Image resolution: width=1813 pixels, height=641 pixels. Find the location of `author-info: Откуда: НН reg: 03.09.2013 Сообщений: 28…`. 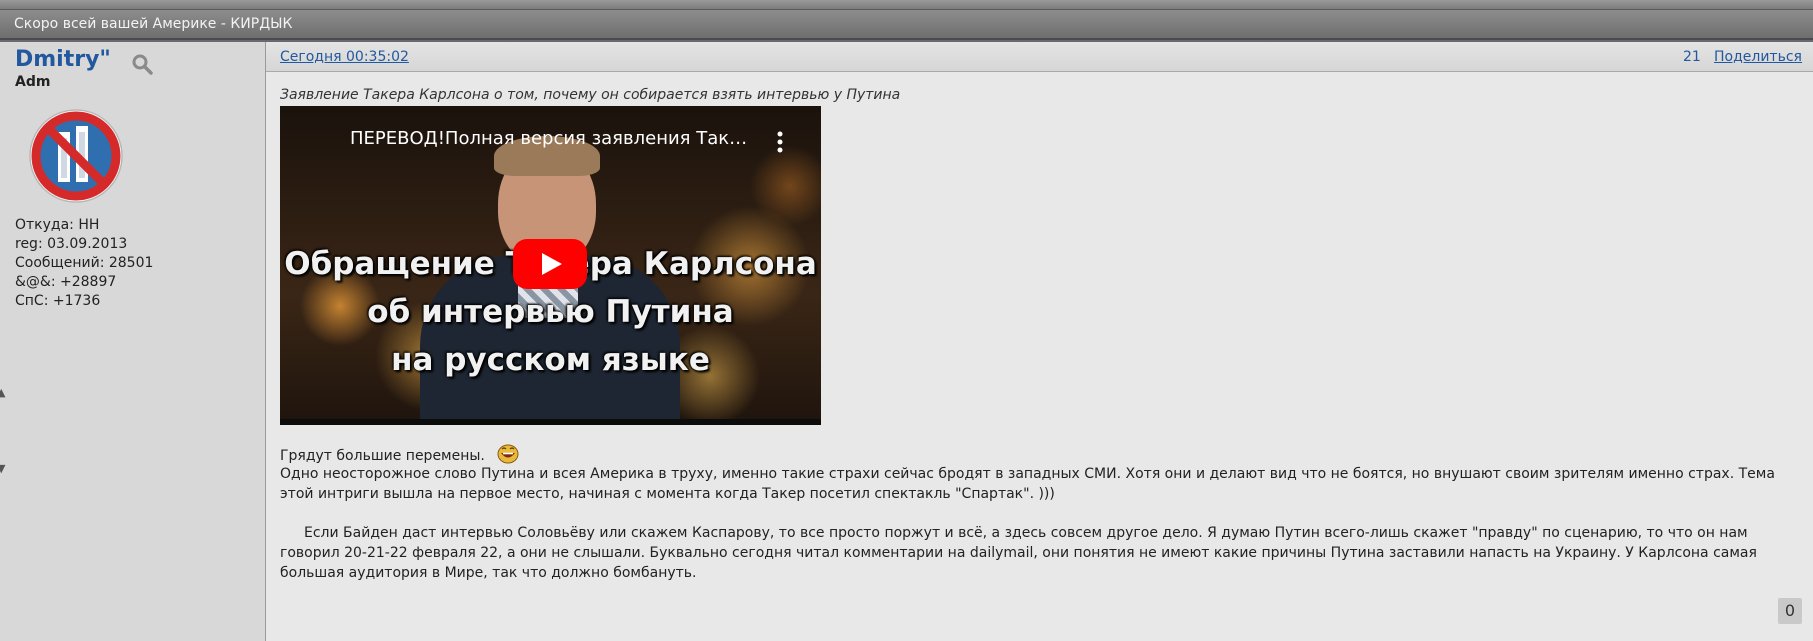

author-info: Откуда: НН reg: 03.09.2013 Сообщений: 28… is located at coordinates (84, 263).